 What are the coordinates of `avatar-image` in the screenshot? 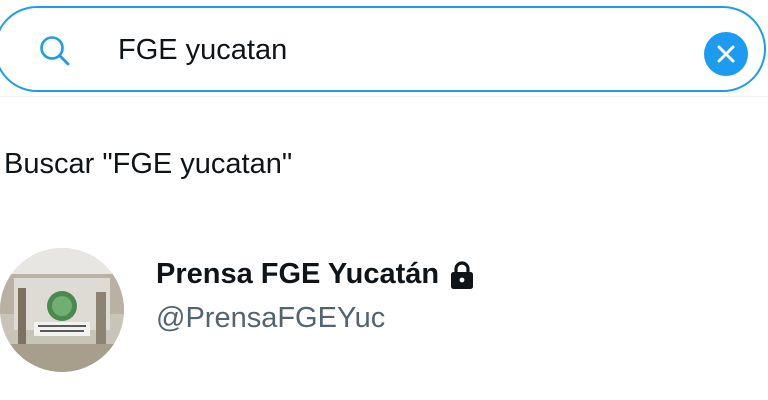 It's located at (62, 310).